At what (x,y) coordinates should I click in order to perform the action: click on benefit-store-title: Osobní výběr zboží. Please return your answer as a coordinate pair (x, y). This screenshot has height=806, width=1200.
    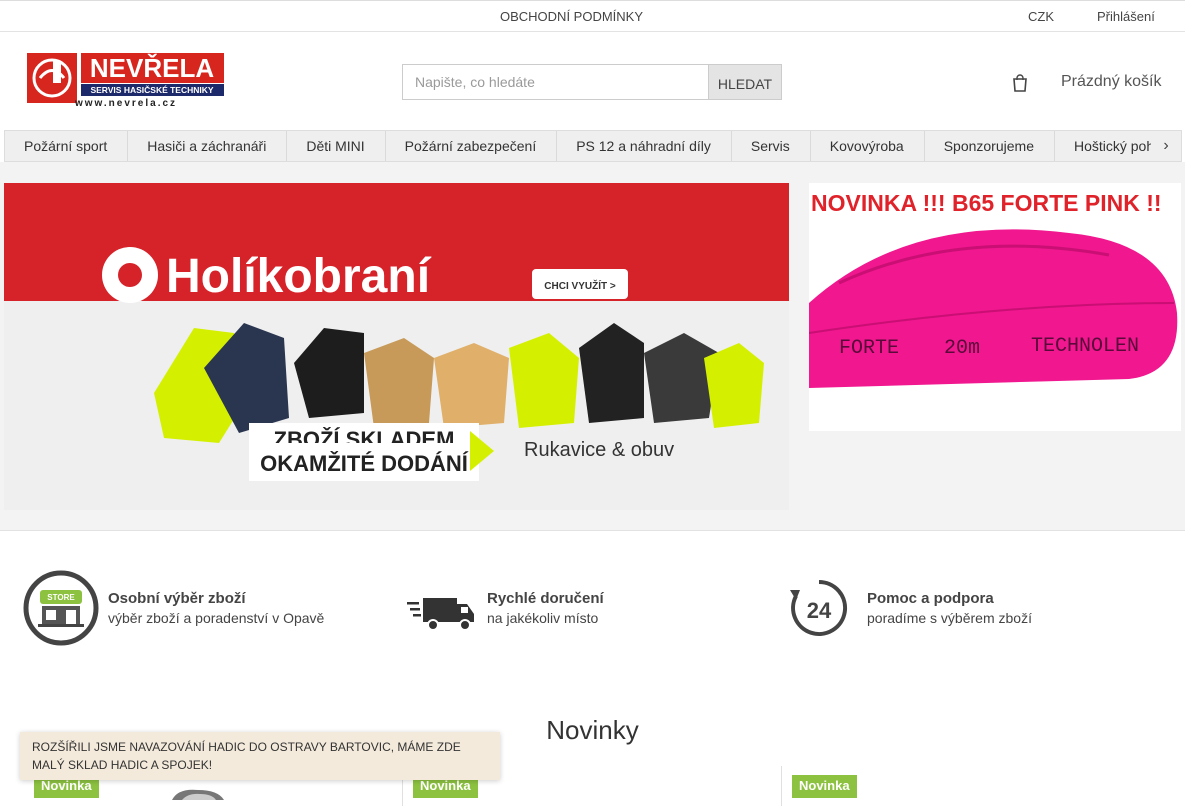
    Looking at the image, I should click on (177, 598).